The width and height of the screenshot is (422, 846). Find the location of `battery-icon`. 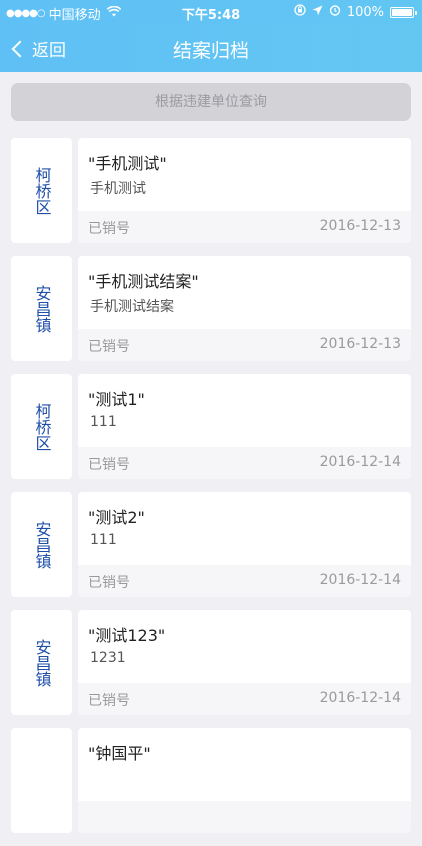

battery-icon is located at coordinates (403, 12).